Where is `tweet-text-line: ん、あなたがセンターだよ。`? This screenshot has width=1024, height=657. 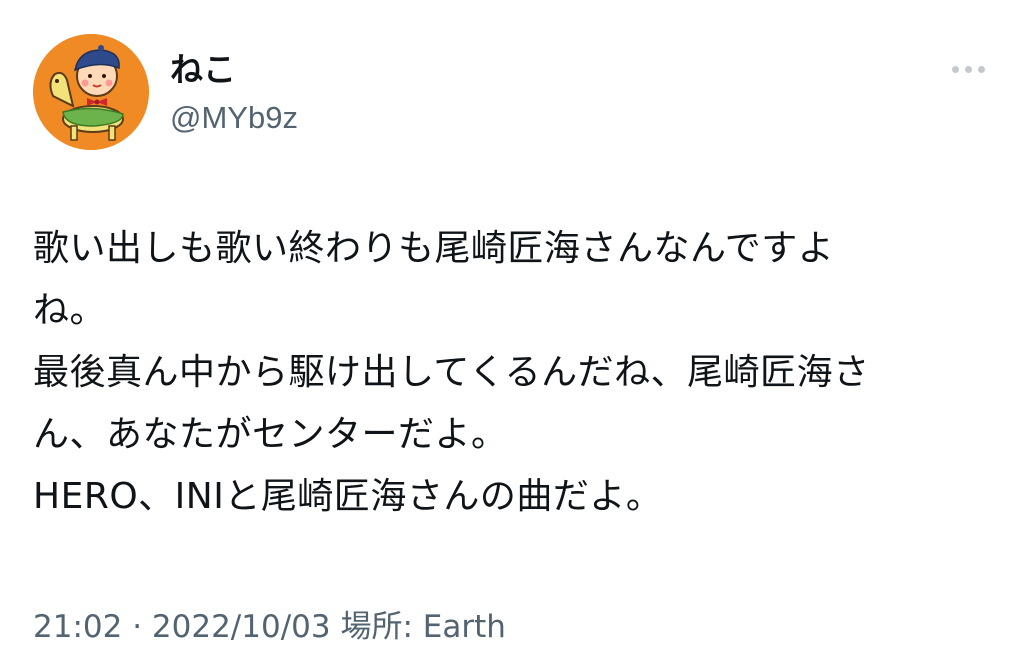
tweet-text-line: ん、あなたがセンターだよ。 is located at coordinates (270, 434).